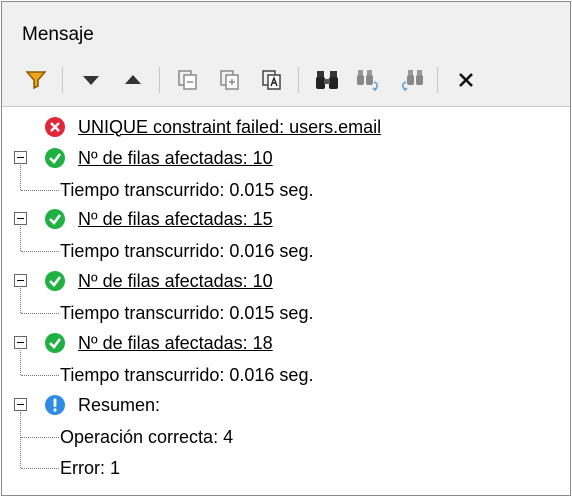 The width and height of the screenshot is (572, 498). I want to click on filter-icon, so click(36, 80).